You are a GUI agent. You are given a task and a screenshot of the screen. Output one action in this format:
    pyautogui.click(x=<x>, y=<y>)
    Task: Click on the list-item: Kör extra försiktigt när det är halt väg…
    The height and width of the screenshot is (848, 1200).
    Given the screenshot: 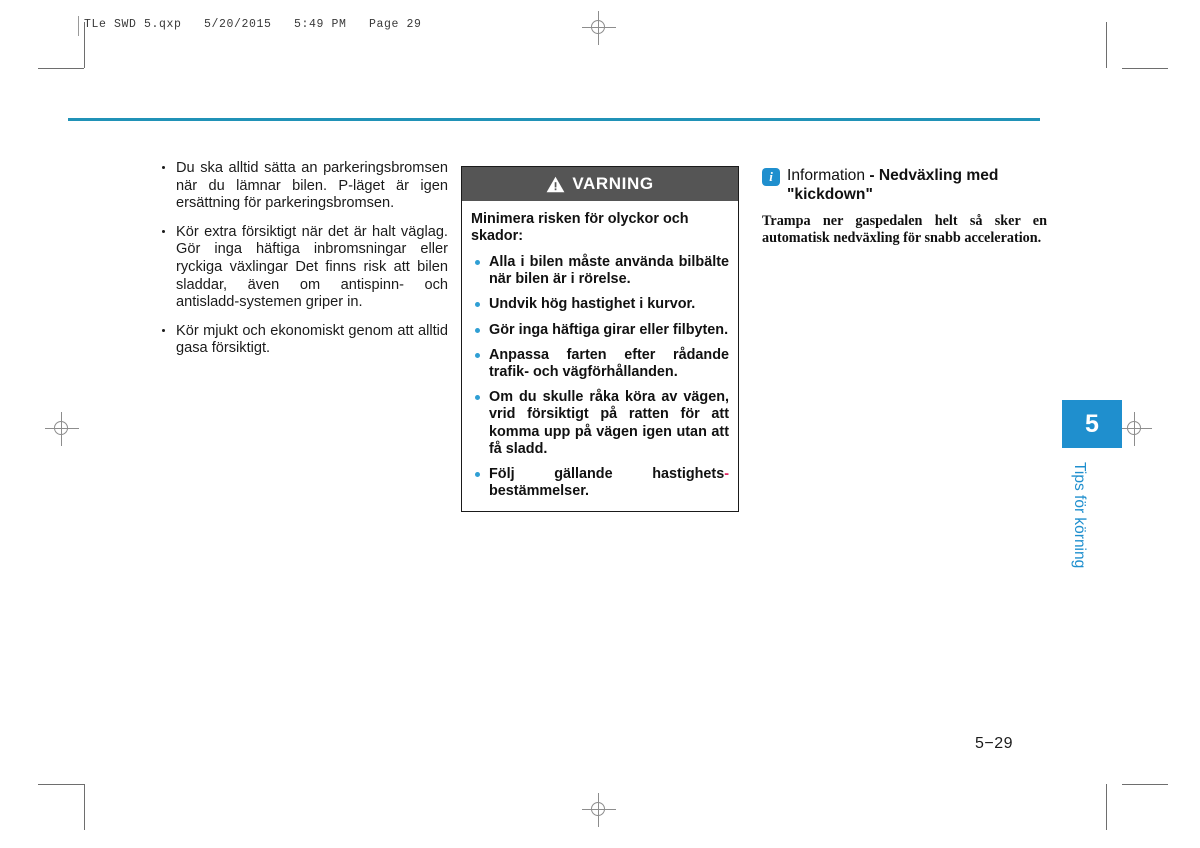 What is the action you would take?
    pyautogui.click(x=304, y=268)
    